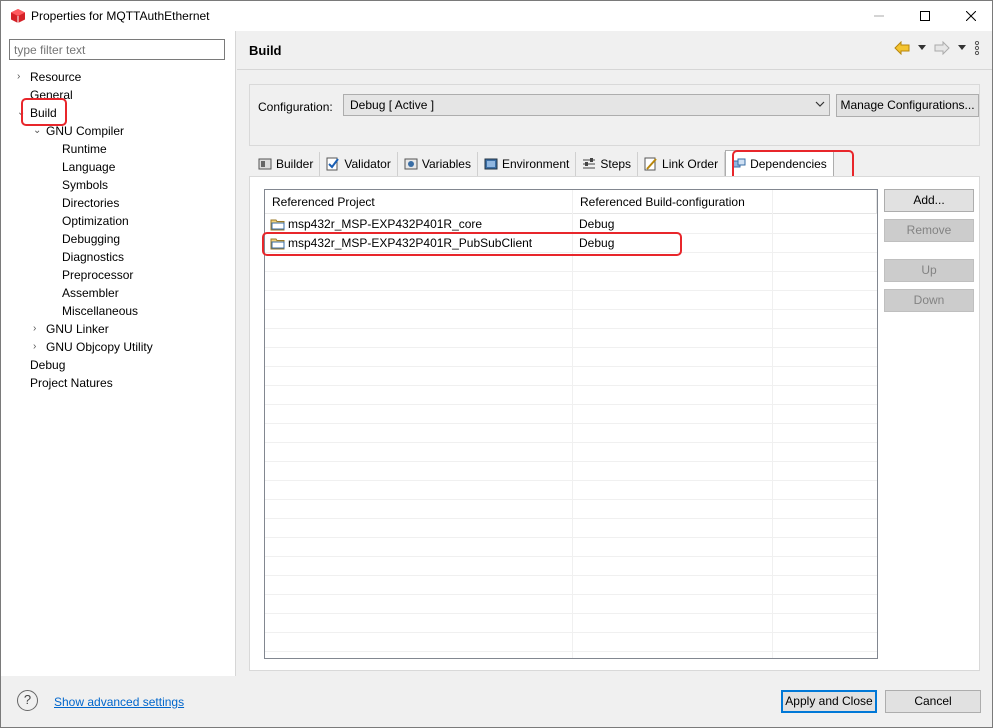 The image size is (993, 728). What do you see at coordinates (977, 48) in the screenshot?
I see `view-menu-icon` at bounding box center [977, 48].